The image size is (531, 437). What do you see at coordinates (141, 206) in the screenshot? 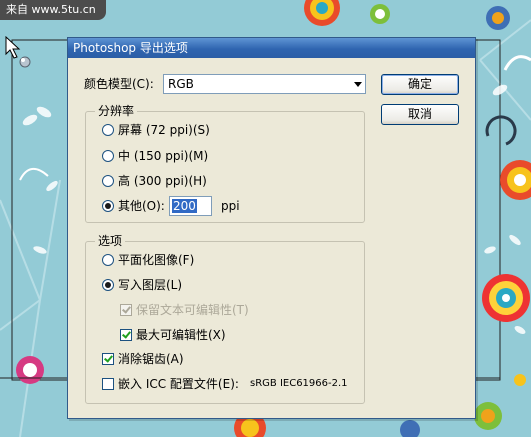
I see `resolution-other-label: 其他(O):` at bounding box center [141, 206].